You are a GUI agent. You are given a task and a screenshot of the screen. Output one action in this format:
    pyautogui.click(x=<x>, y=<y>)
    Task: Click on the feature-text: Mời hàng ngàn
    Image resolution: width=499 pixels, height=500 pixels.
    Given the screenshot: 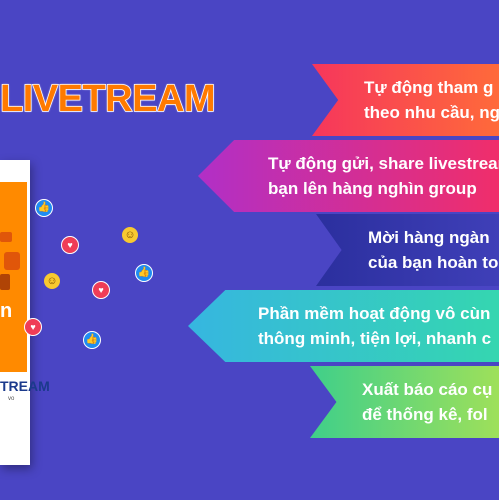 What is the action you would take?
    pyautogui.click(x=429, y=237)
    